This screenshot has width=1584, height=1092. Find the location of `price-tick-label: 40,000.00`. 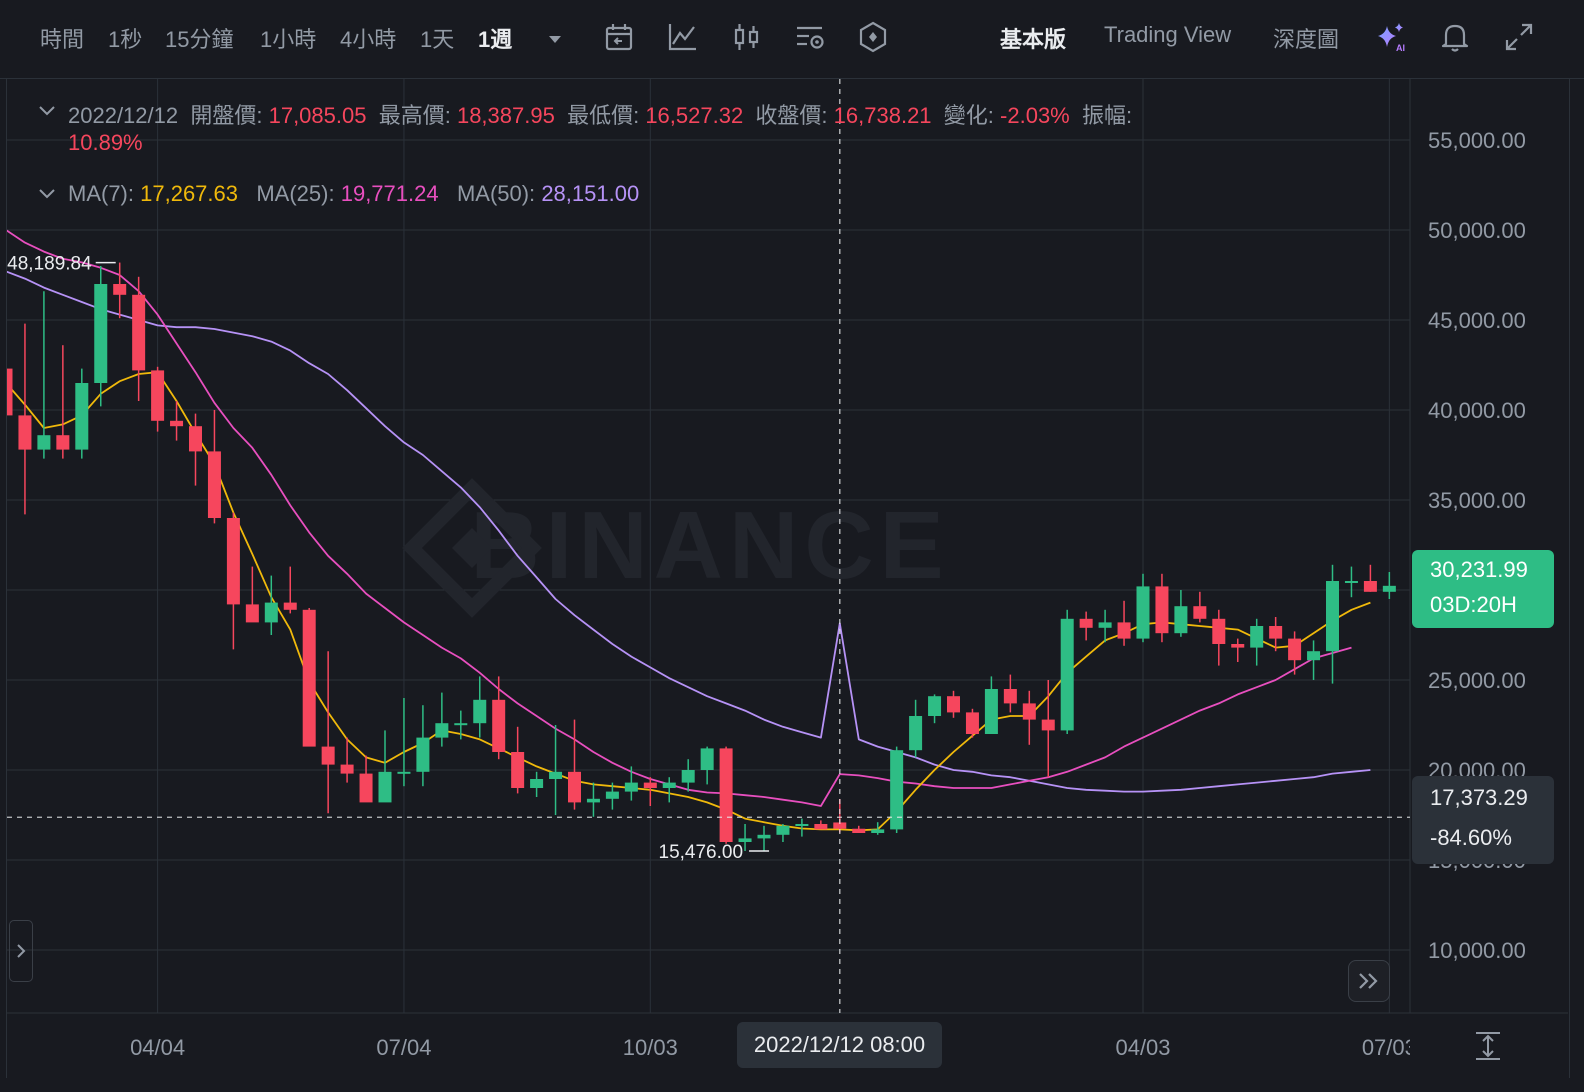

price-tick-label: 40,000.00 is located at coordinates (1477, 410).